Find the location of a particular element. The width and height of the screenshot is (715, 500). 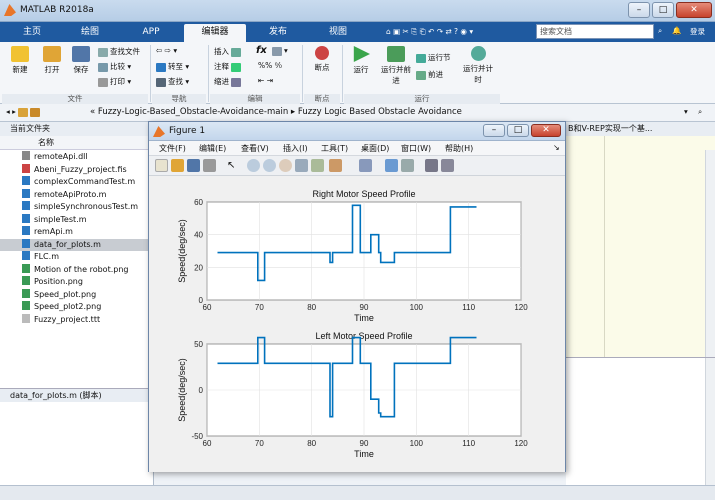

menu-tools: 工具(T) is located at coordinates (334, 148).